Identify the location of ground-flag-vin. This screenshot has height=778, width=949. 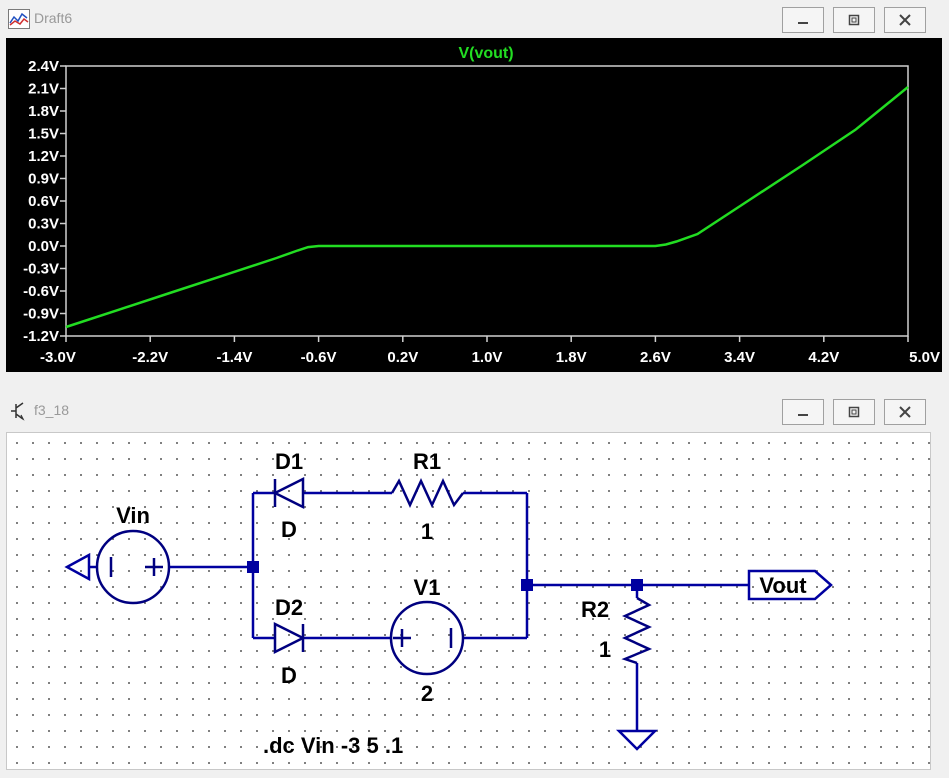
(77, 567).